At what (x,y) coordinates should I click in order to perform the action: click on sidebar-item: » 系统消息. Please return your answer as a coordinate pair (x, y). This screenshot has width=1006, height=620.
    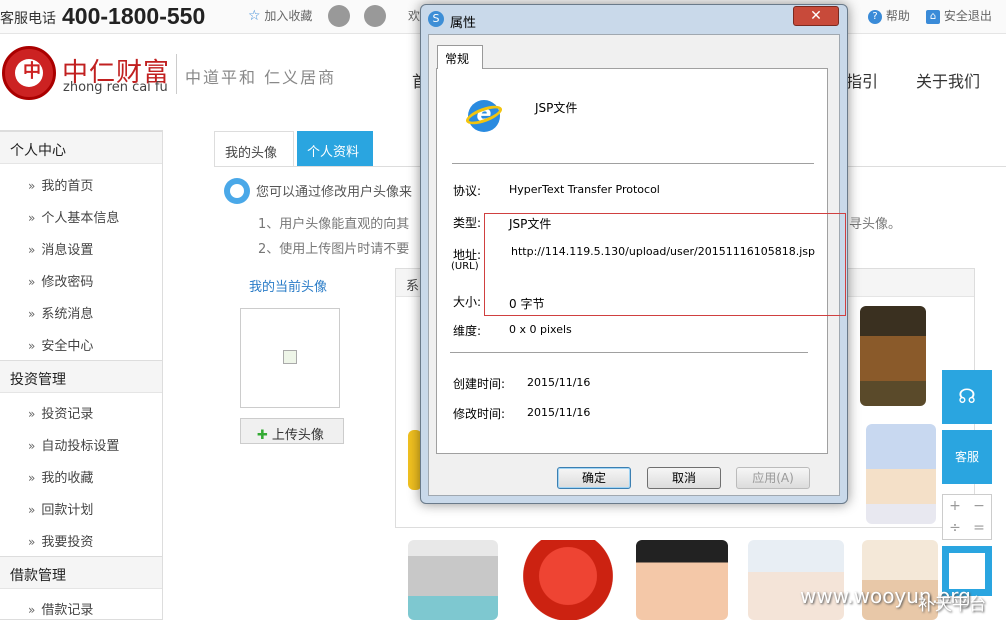
    Looking at the image, I should click on (60, 312).